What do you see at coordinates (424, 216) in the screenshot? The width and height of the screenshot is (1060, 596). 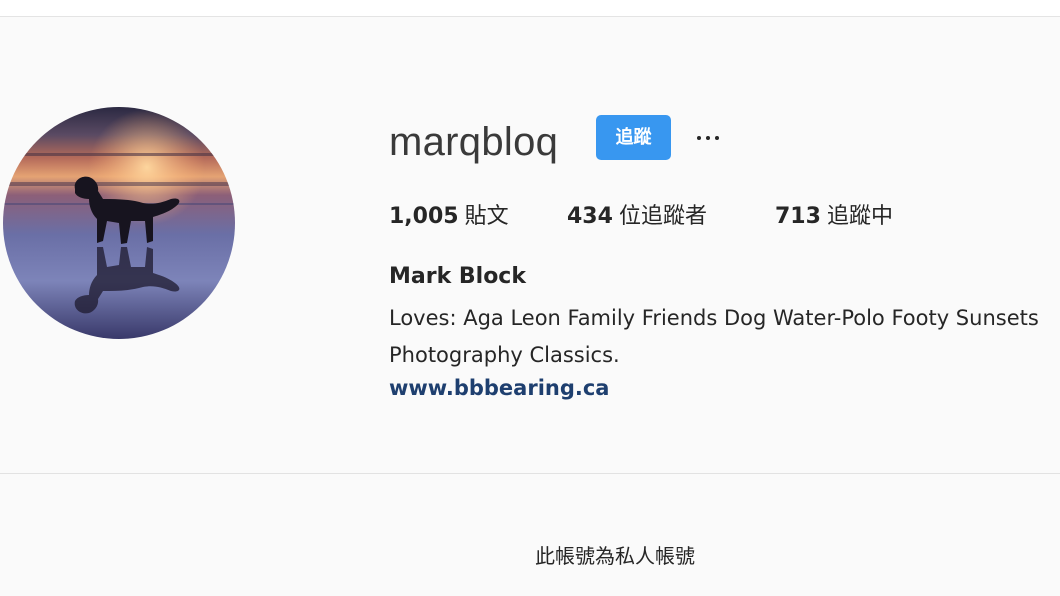 I see `posts-count: 1,005` at bounding box center [424, 216].